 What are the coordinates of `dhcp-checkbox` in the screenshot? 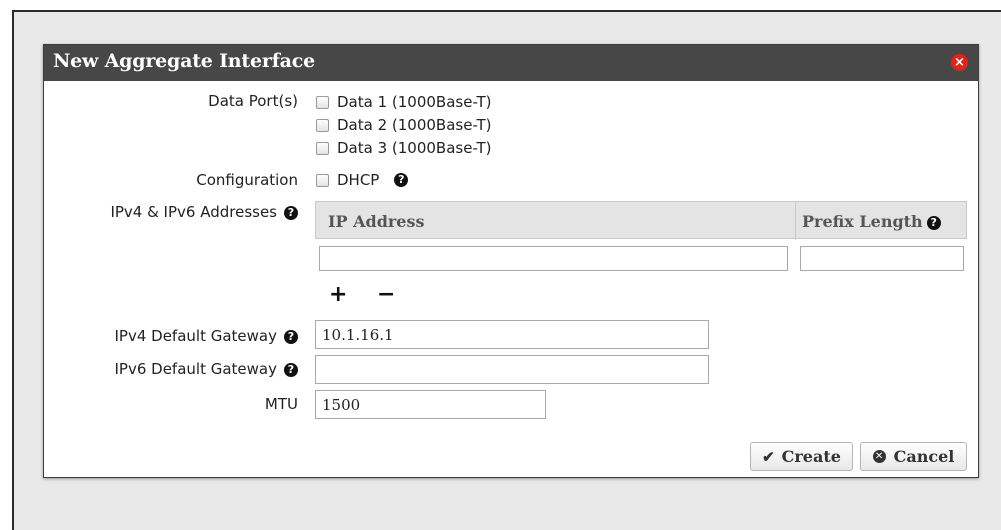 It's located at (322, 180).